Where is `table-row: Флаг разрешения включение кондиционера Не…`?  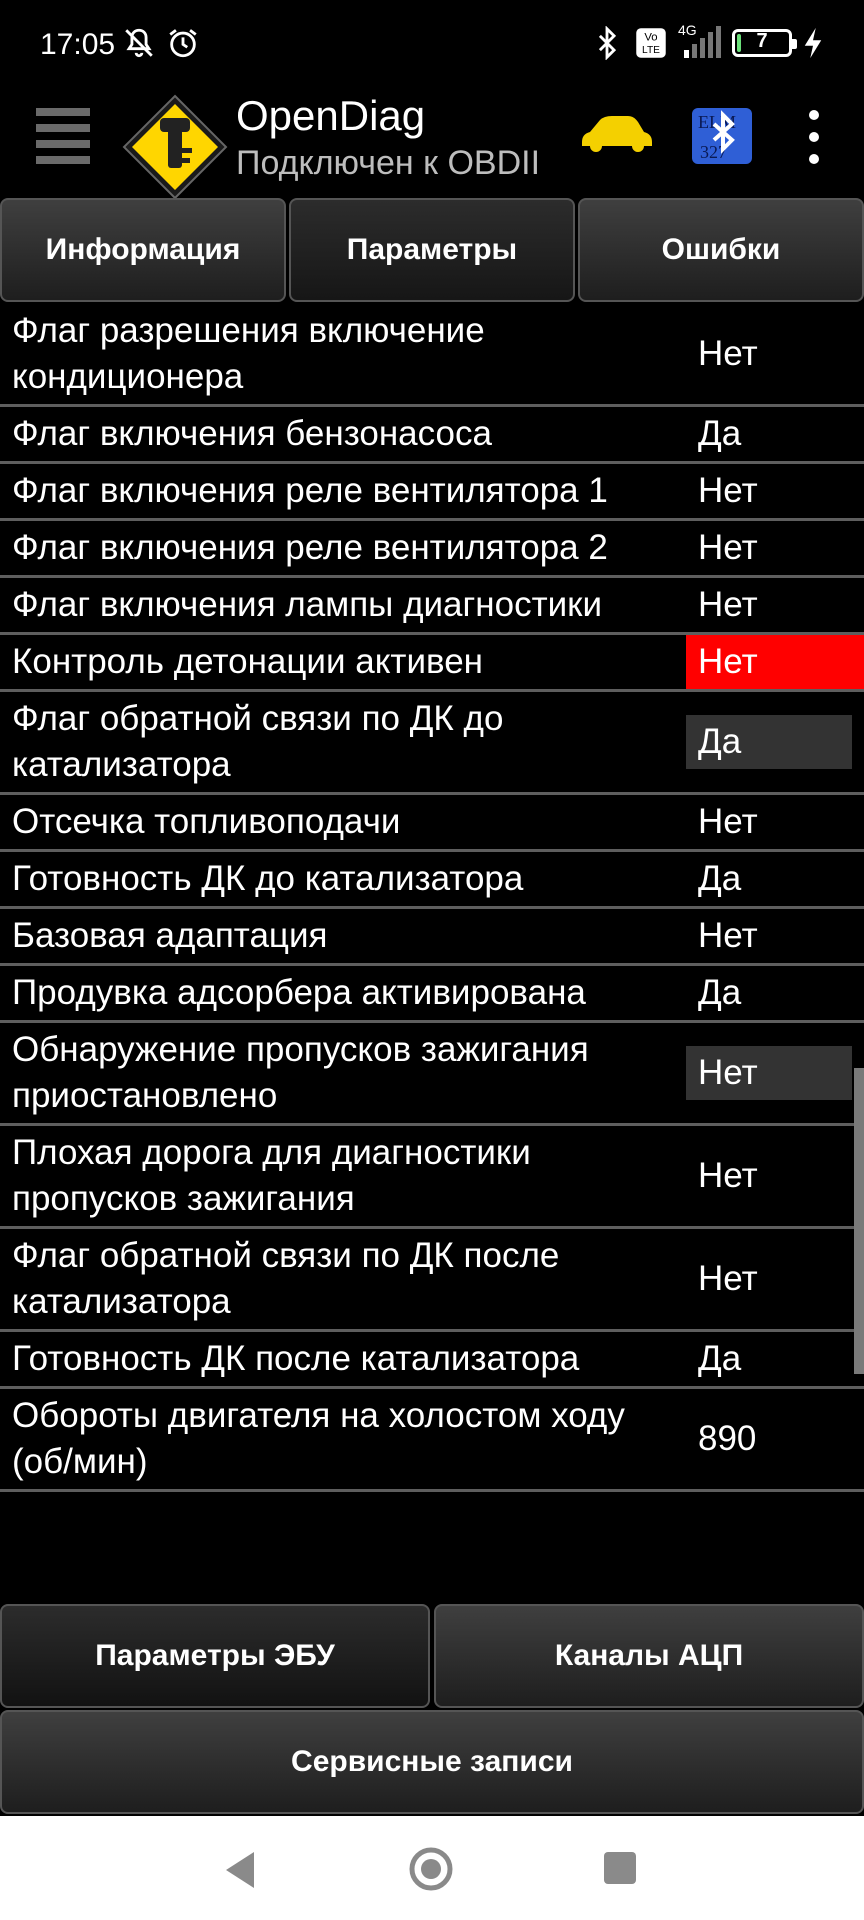
table-row: Флаг разрешения включение кондиционера Не… is located at coordinates (432, 355).